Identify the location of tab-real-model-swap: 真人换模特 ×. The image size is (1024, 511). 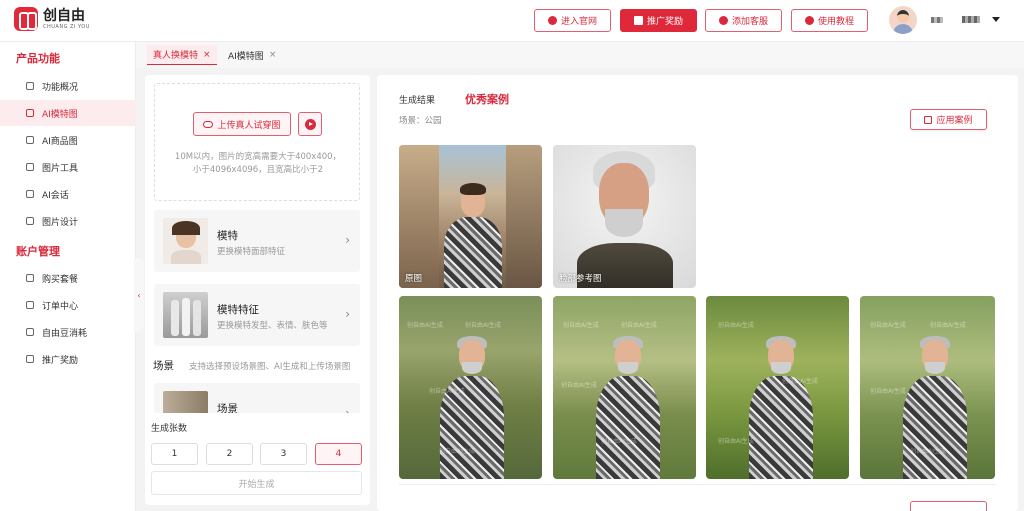
(182, 55).